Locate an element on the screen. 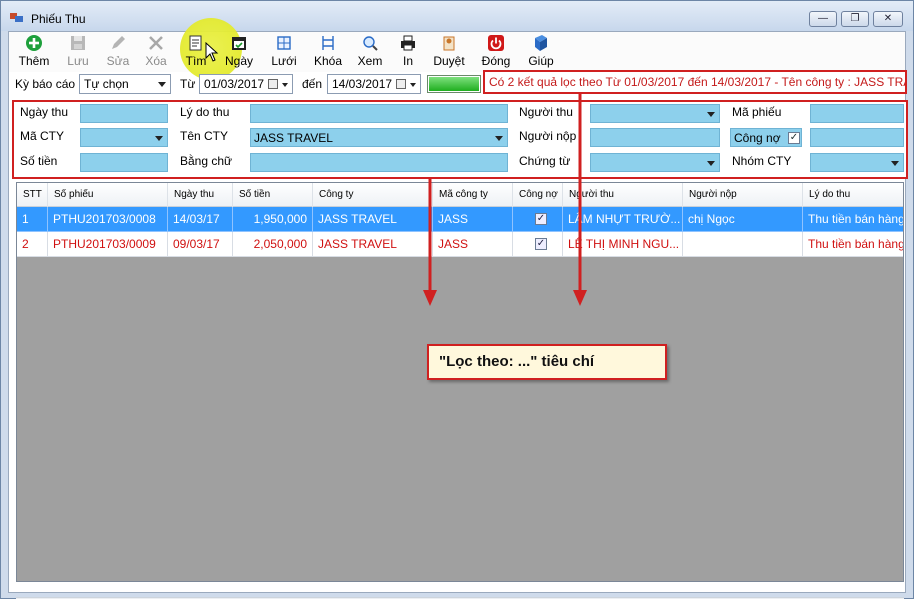  ky-bao-cao-value: Tự chọn is located at coordinates (106, 84).